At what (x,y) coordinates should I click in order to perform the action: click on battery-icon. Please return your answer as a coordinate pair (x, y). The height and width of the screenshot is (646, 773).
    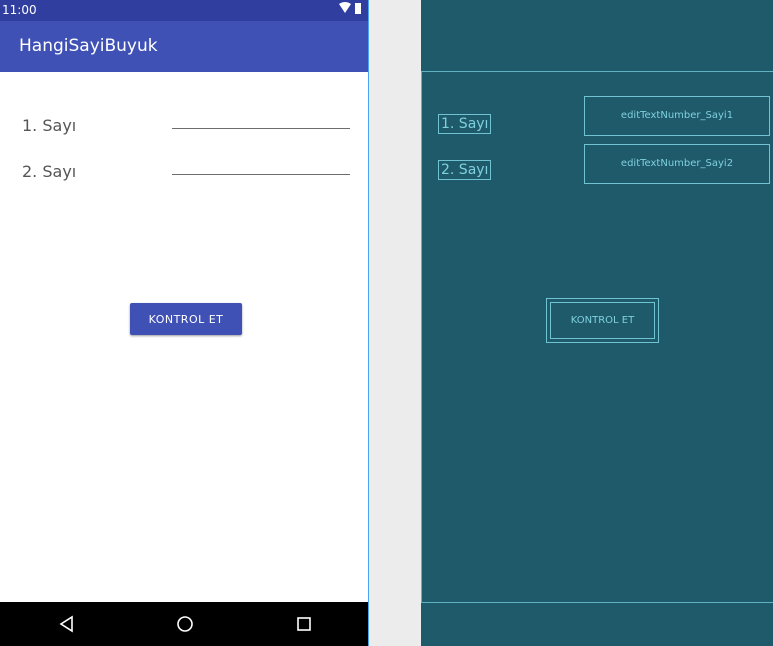
    Looking at the image, I should click on (358, 8).